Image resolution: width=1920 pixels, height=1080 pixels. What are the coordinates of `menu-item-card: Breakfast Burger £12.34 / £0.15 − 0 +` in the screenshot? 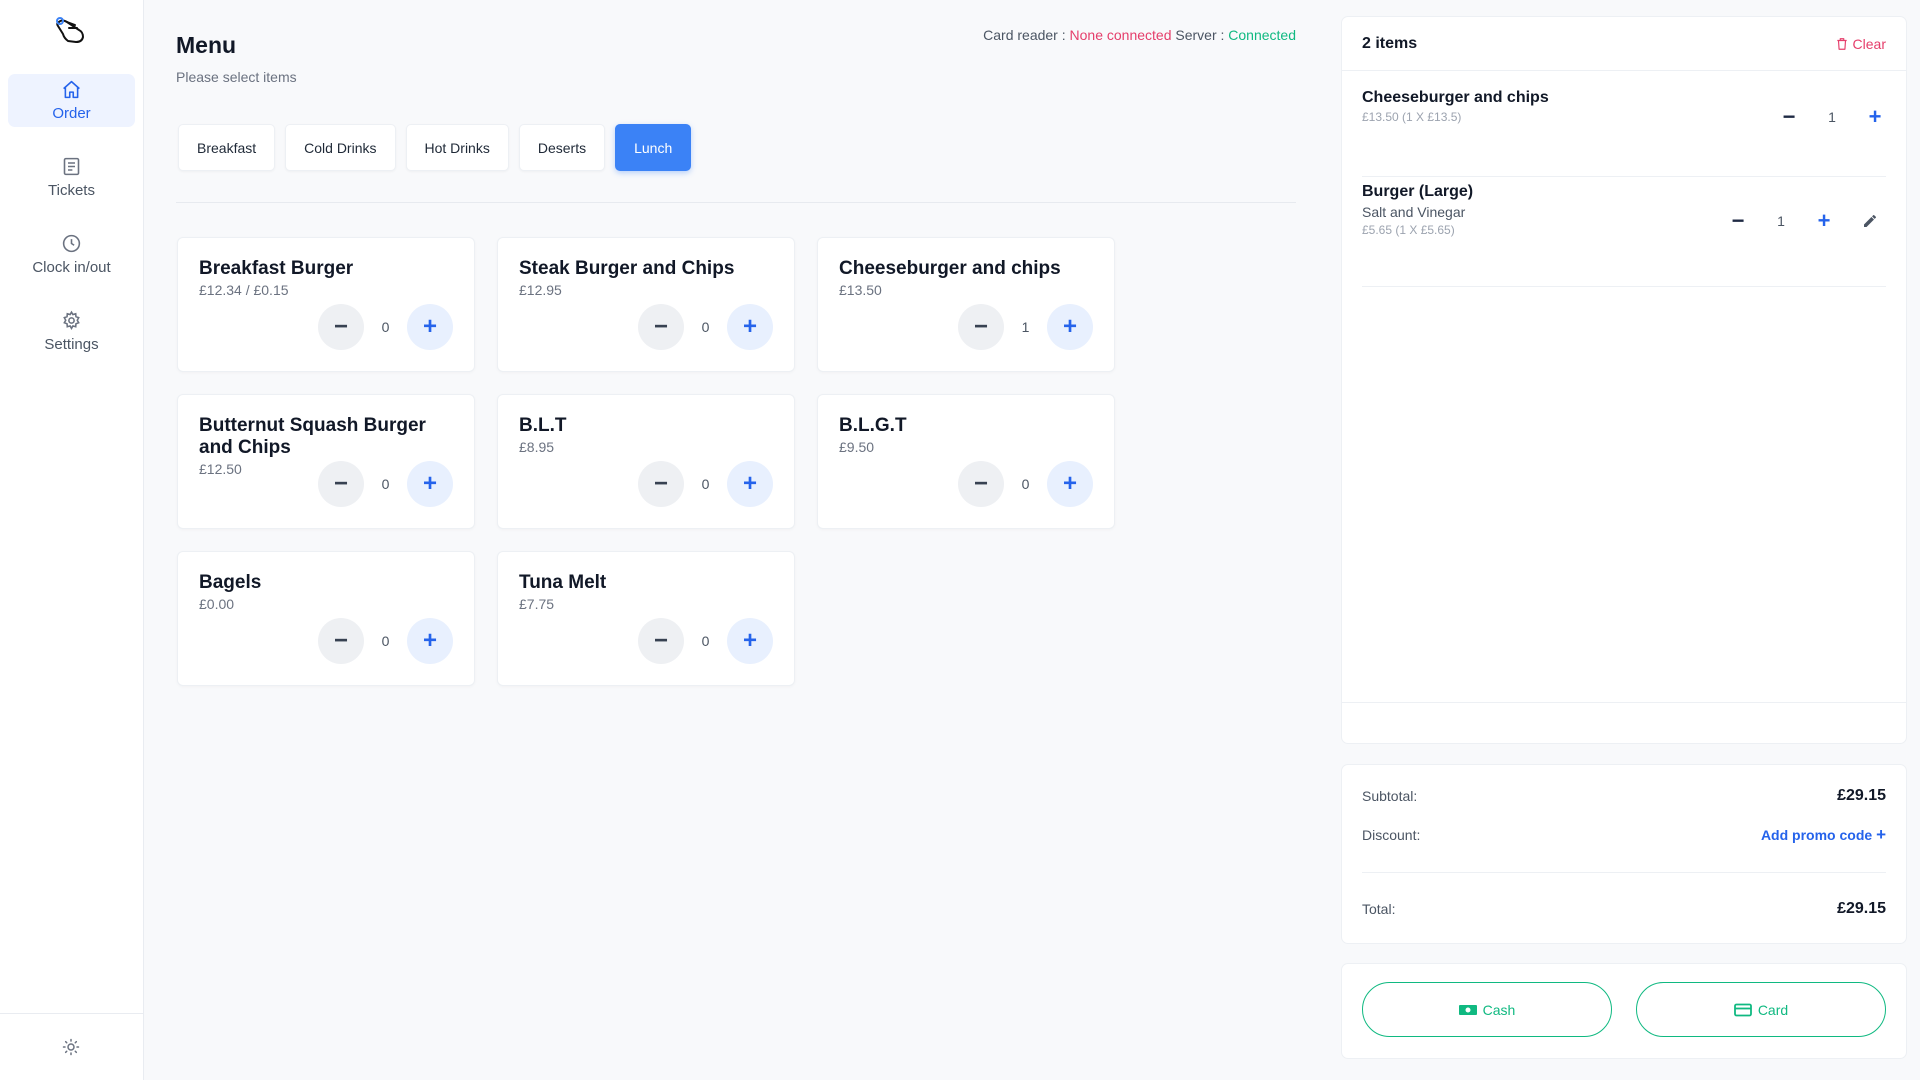 It's located at (326, 304).